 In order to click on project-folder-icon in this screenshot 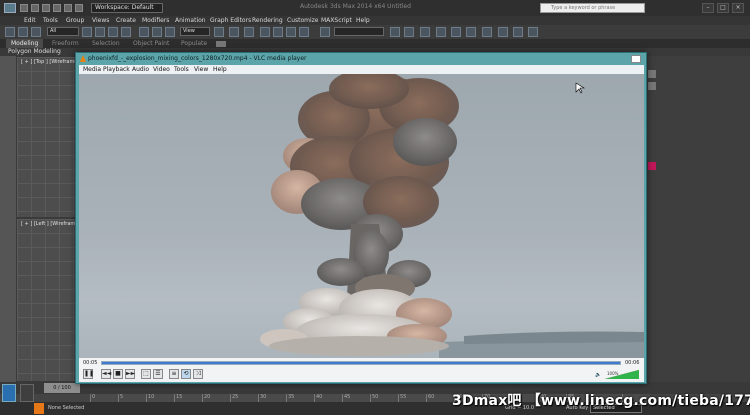, I will do `click(79, 8)`.